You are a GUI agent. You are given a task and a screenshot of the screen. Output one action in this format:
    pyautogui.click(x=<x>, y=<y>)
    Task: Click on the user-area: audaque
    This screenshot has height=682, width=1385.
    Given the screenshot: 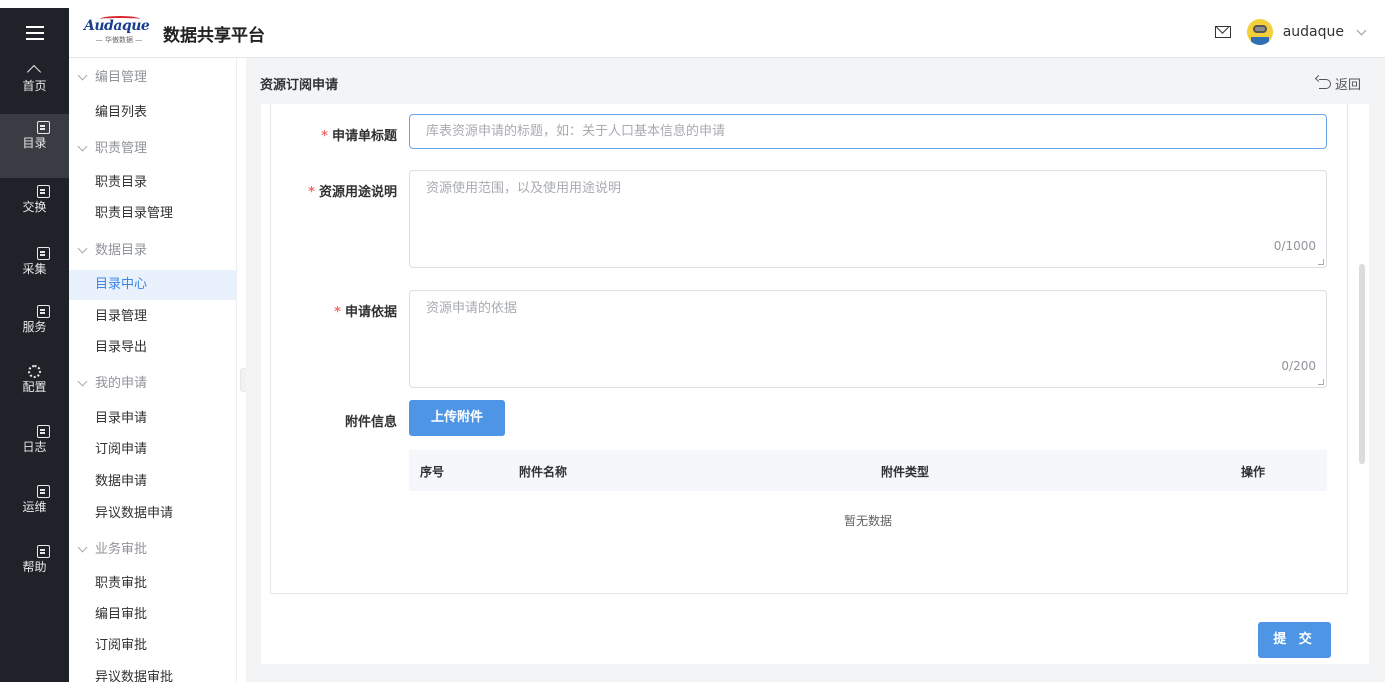 What is the action you would take?
    pyautogui.click(x=1290, y=32)
    